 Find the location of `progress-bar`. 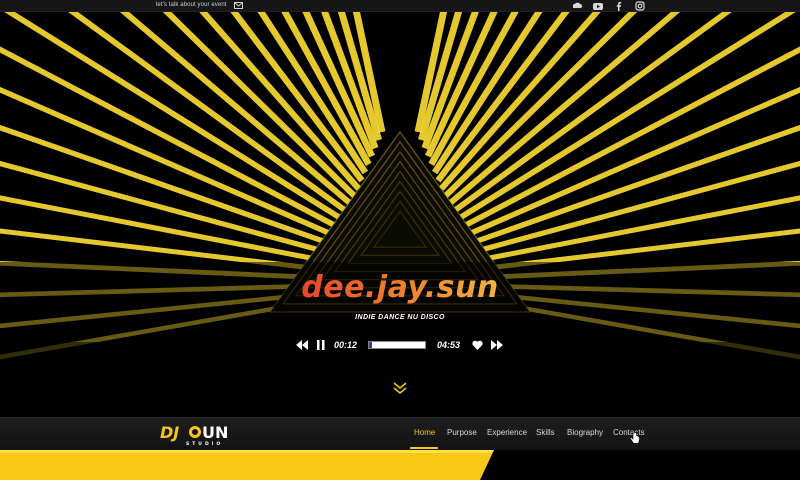

progress-bar is located at coordinates (397, 345).